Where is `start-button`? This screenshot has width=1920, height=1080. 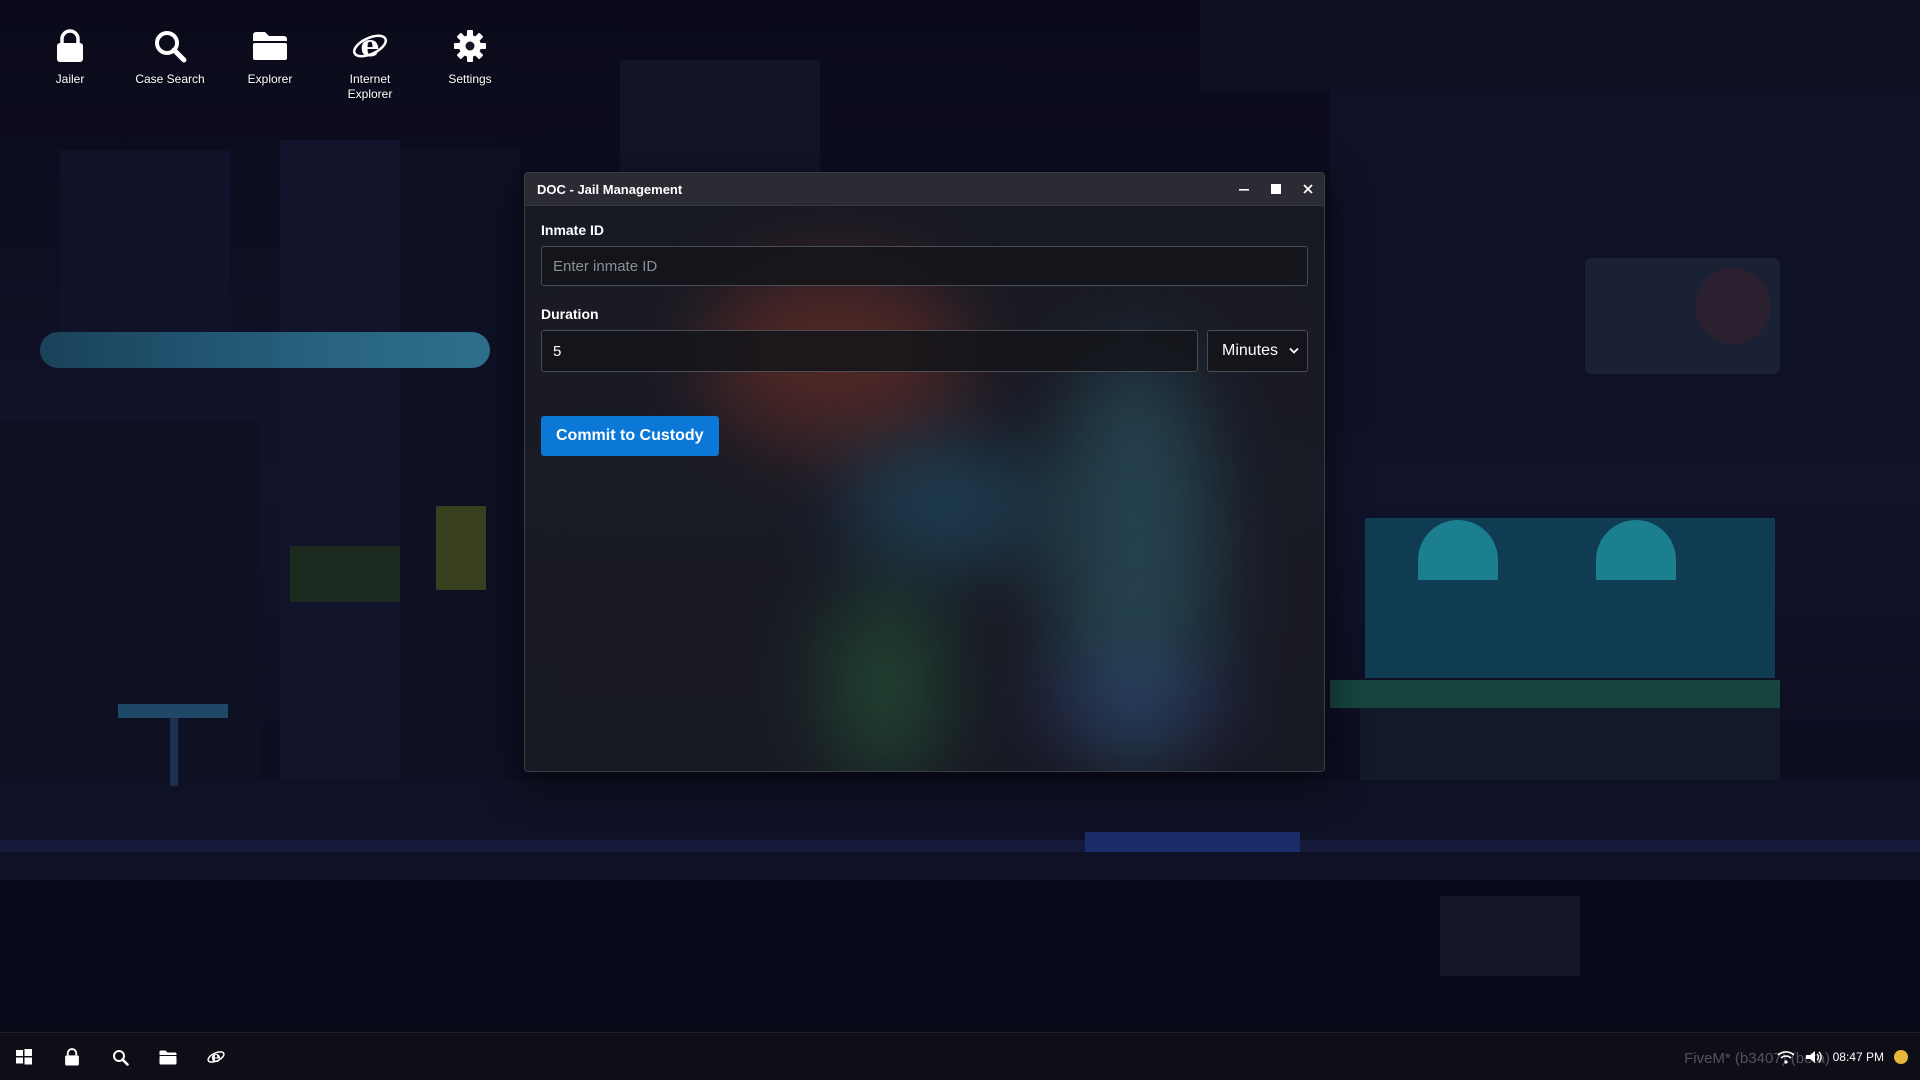 start-button is located at coordinates (24, 1056).